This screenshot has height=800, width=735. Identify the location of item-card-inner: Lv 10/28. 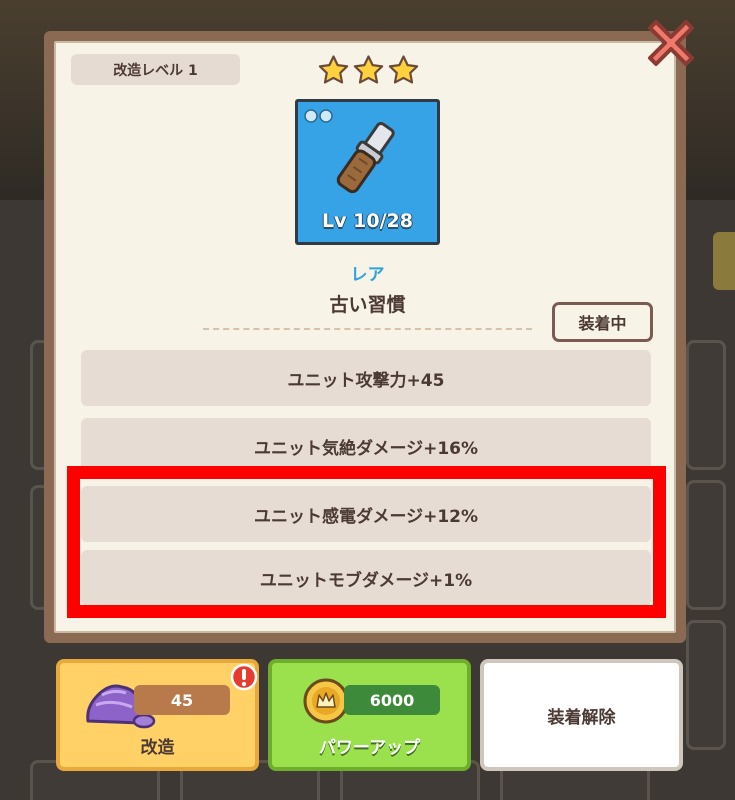
(367, 172).